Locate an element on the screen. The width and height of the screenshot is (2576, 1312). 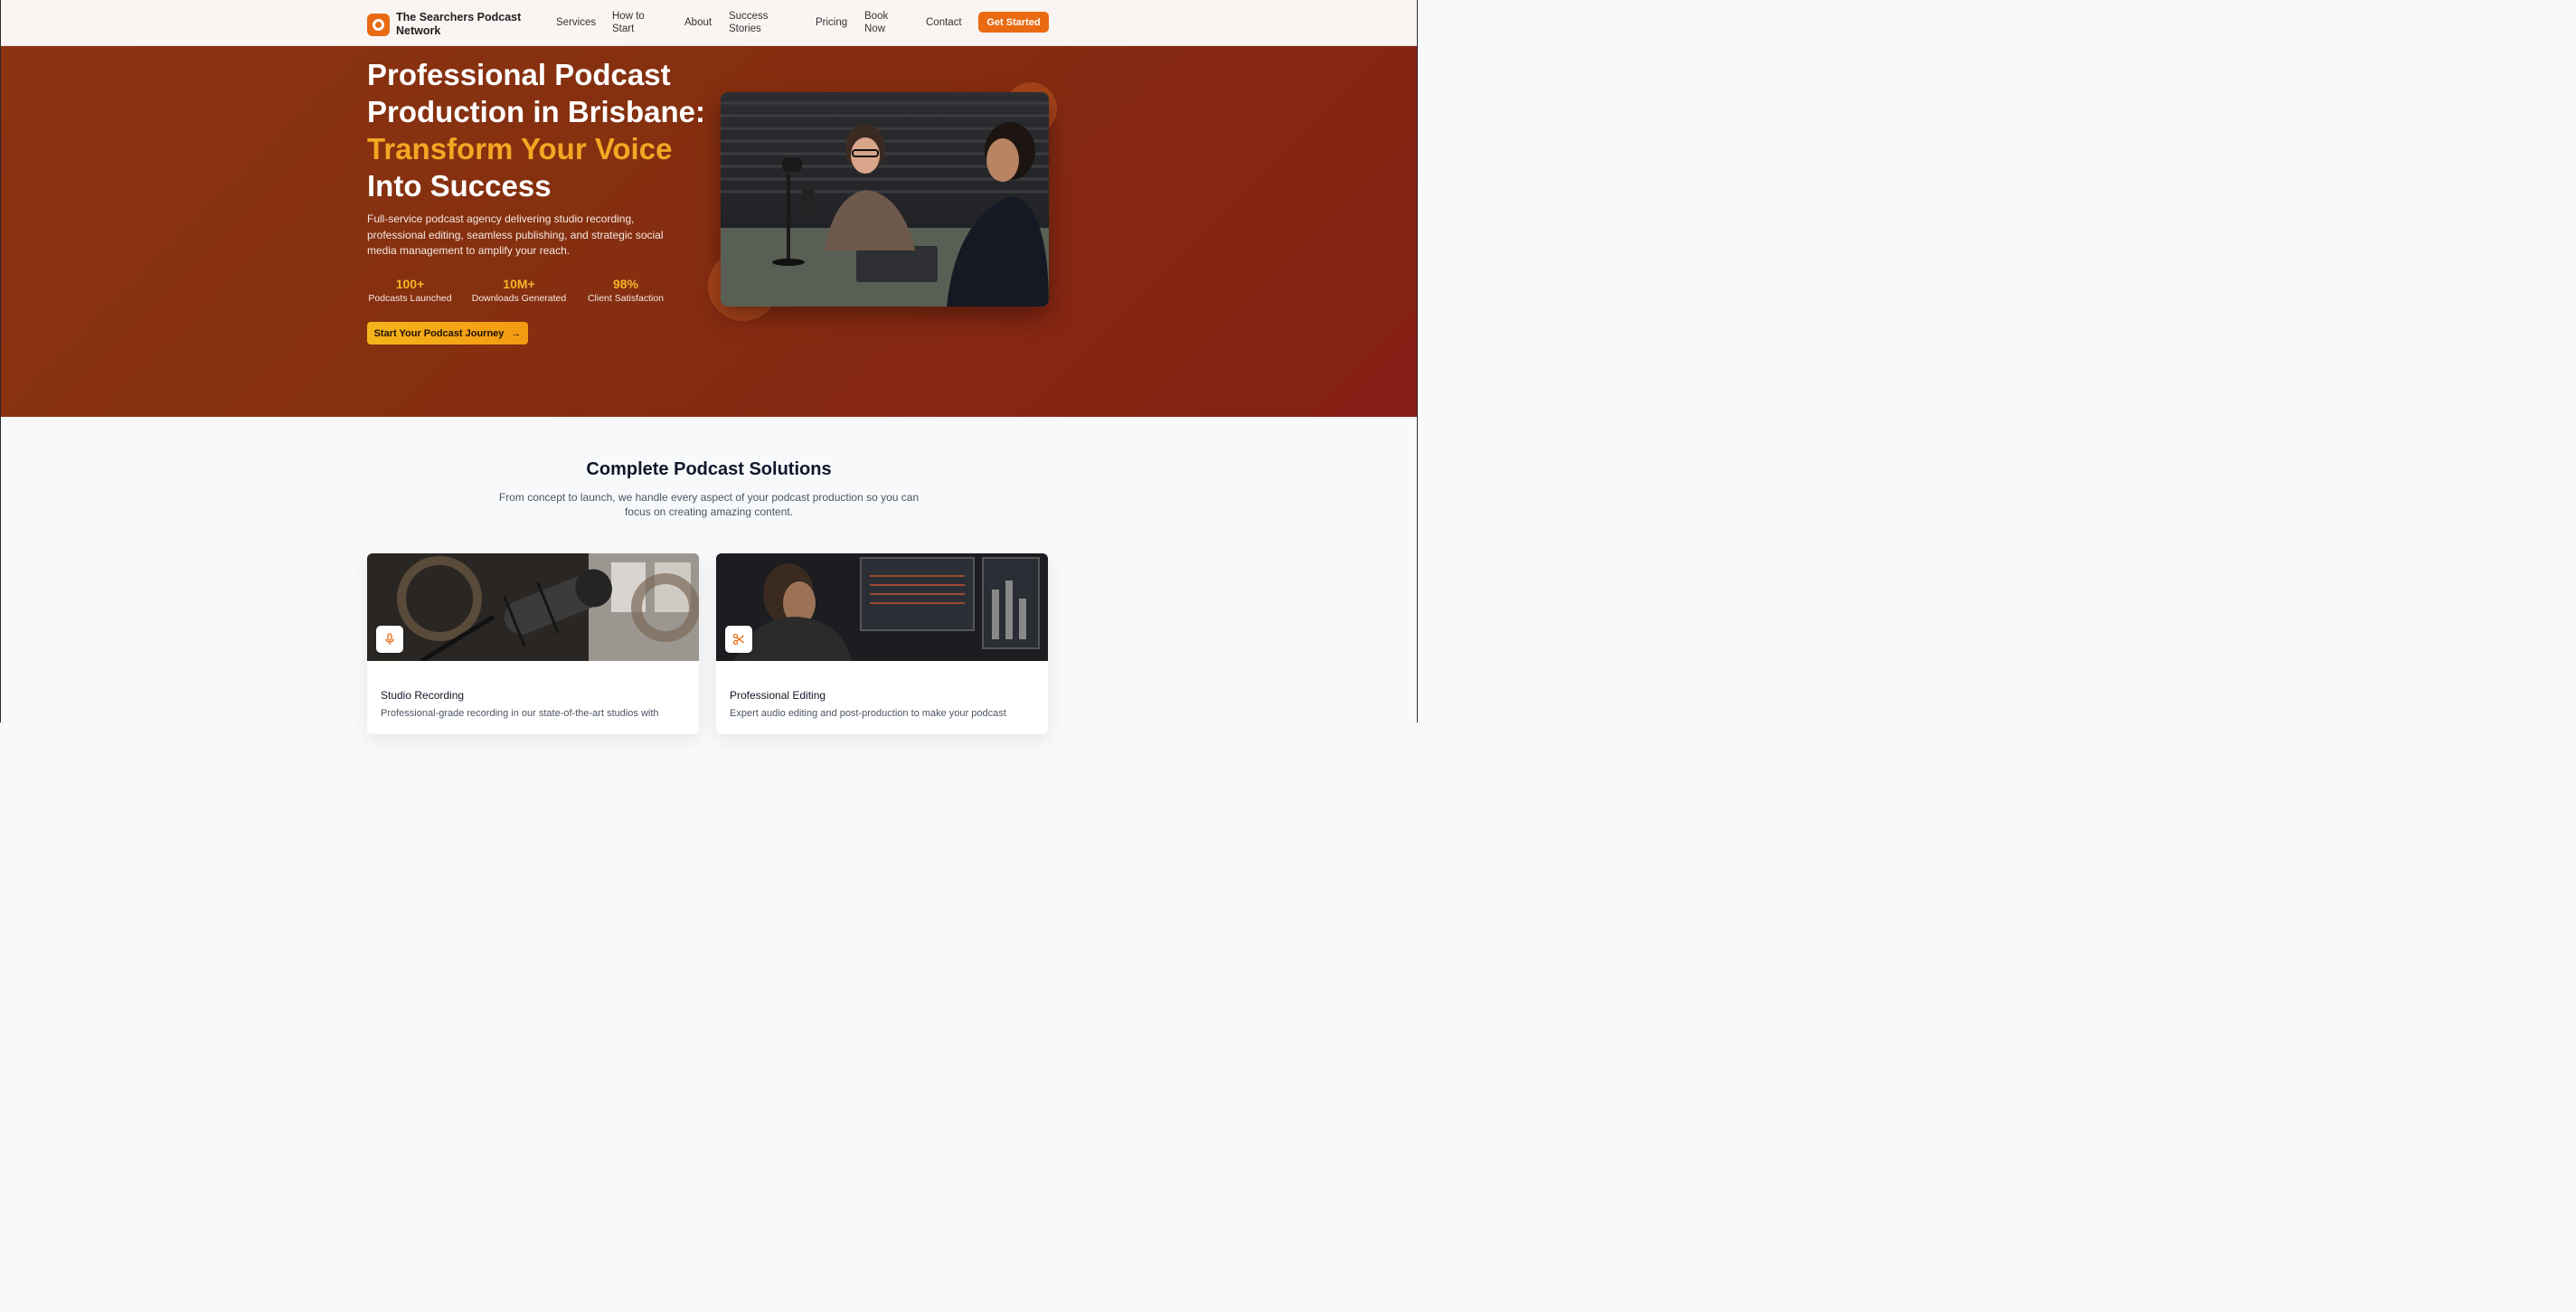
hero-podcast-photo is located at coordinates (885, 199).